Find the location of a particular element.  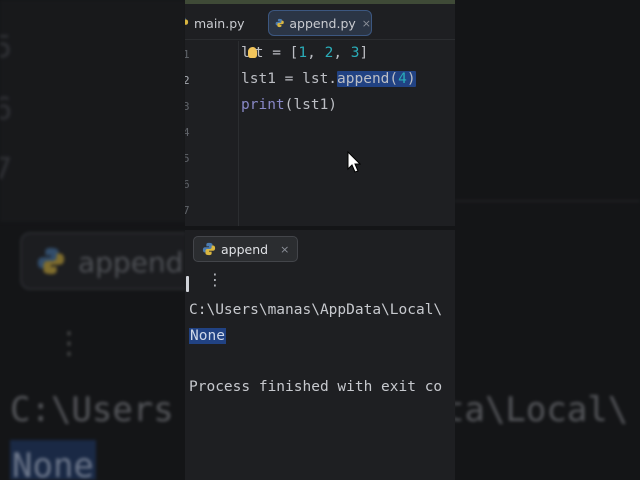

line-number: 3 is located at coordinates (187, 106).